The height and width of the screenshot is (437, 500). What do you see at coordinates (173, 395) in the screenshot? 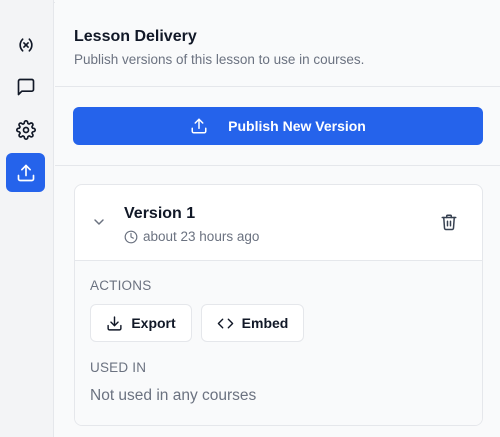
I see `used-in-value: Not used in any courses` at bounding box center [173, 395].